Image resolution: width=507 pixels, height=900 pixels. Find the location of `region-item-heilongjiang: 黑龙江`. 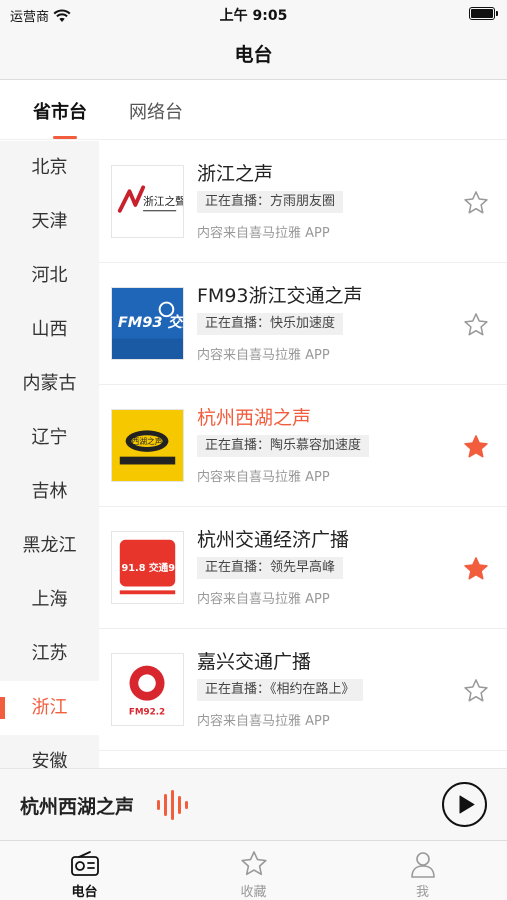

region-item-heilongjiang: 黑龙江 is located at coordinates (49, 546).